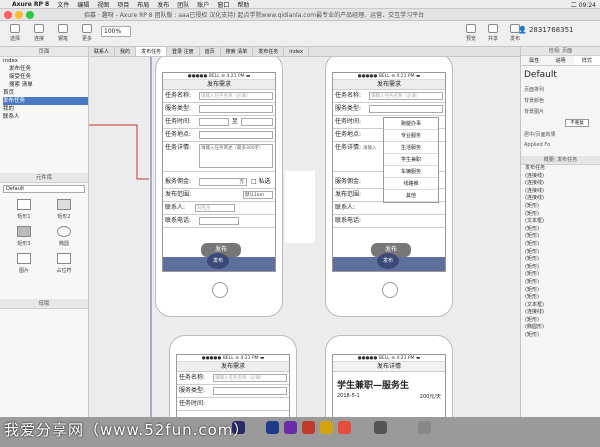 Image resolution: width=600 pixels, height=447 pixels. What do you see at coordinates (45, 69) in the screenshot?
I see `page-item: 发布任务` at bounding box center [45, 69].